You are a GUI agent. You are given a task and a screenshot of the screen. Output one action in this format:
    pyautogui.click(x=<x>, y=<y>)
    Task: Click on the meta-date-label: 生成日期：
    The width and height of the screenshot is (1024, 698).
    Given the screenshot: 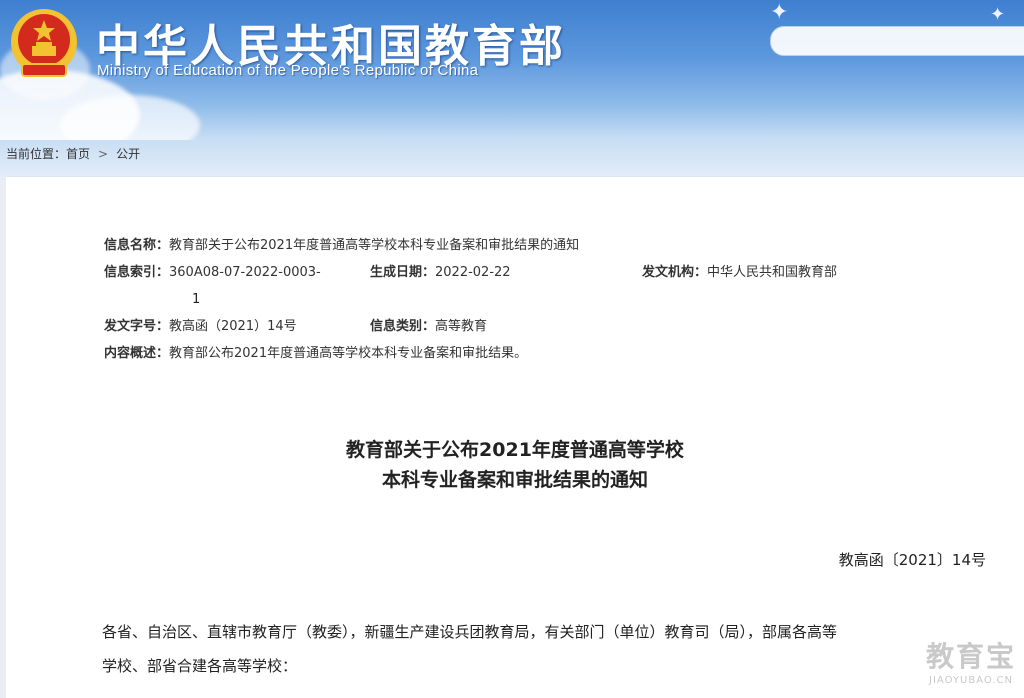 What is the action you would take?
    pyautogui.click(x=403, y=272)
    